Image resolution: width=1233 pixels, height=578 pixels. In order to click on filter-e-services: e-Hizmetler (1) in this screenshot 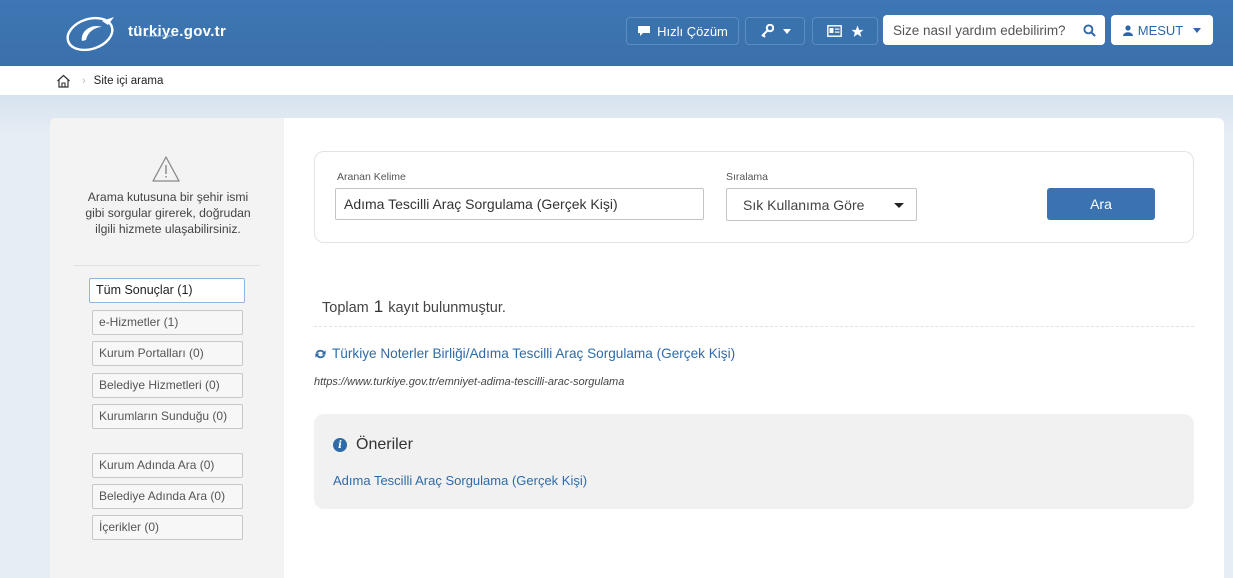, I will do `click(167, 322)`.